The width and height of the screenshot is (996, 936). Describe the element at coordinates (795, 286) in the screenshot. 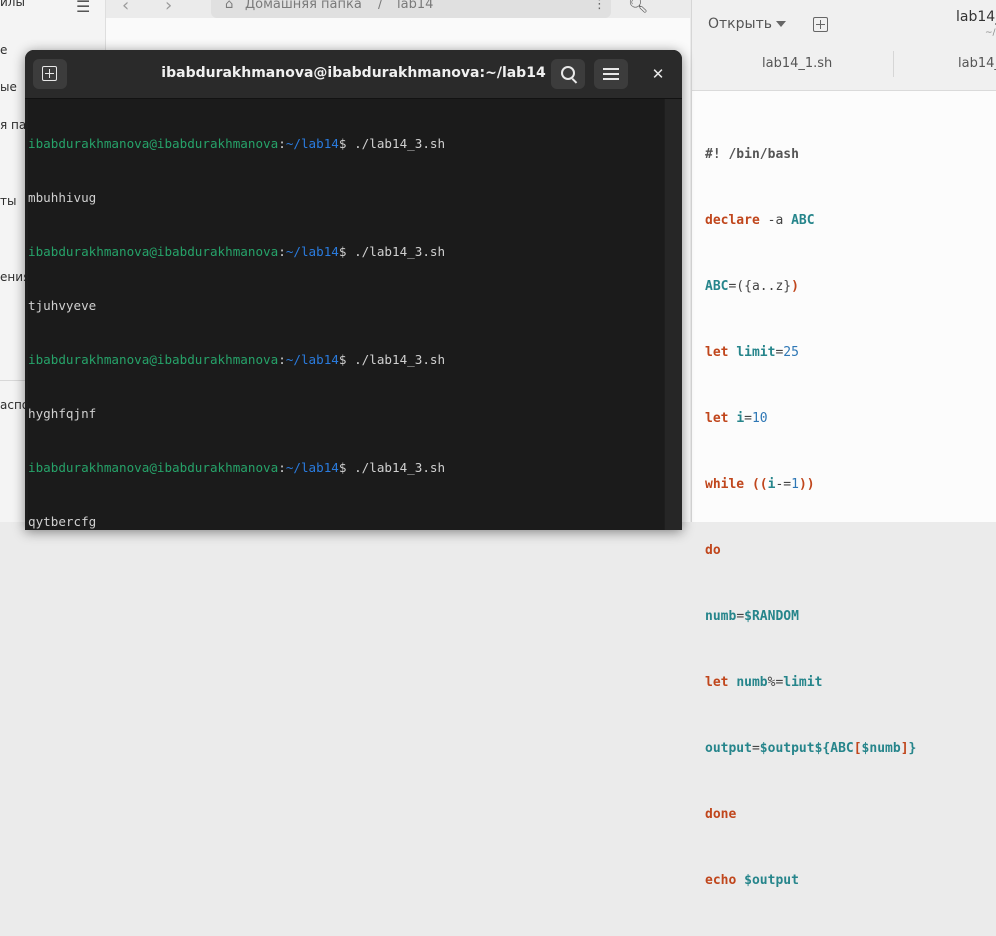

I see `code-token: )` at that location.